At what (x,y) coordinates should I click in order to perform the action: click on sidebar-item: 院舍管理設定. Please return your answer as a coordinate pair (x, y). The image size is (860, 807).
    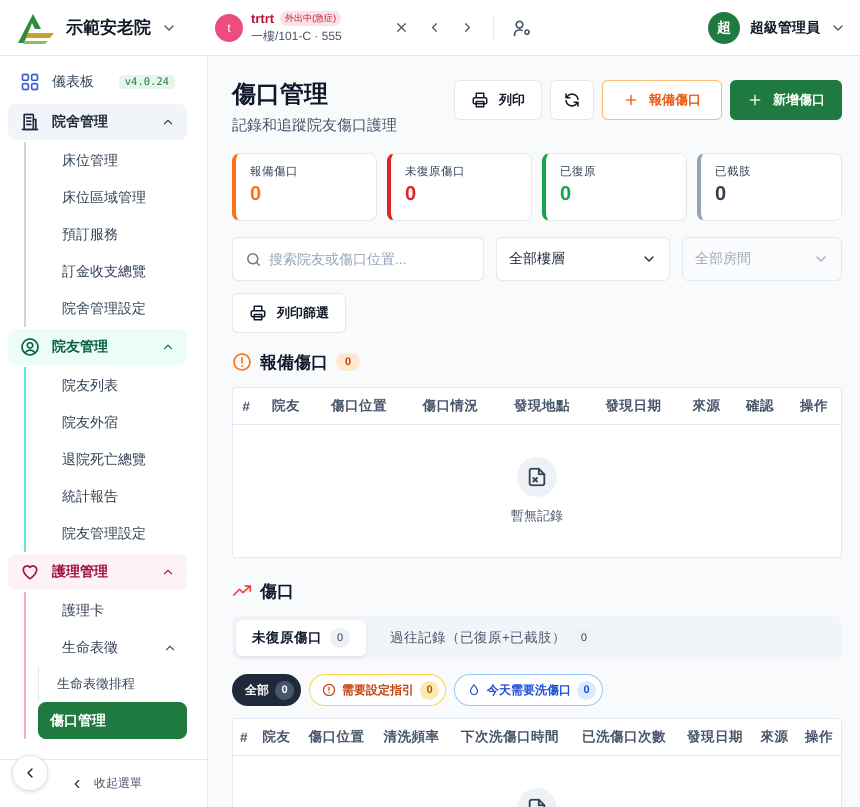
    Looking at the image, I should click on (112, 308).